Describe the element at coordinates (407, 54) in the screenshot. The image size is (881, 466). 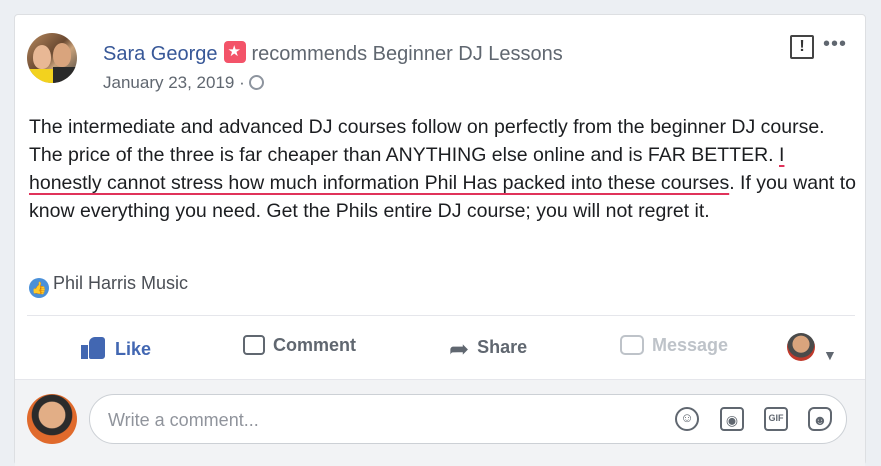
I see `recommendation-text: recommends Beginner DJ Lessons` at that location.